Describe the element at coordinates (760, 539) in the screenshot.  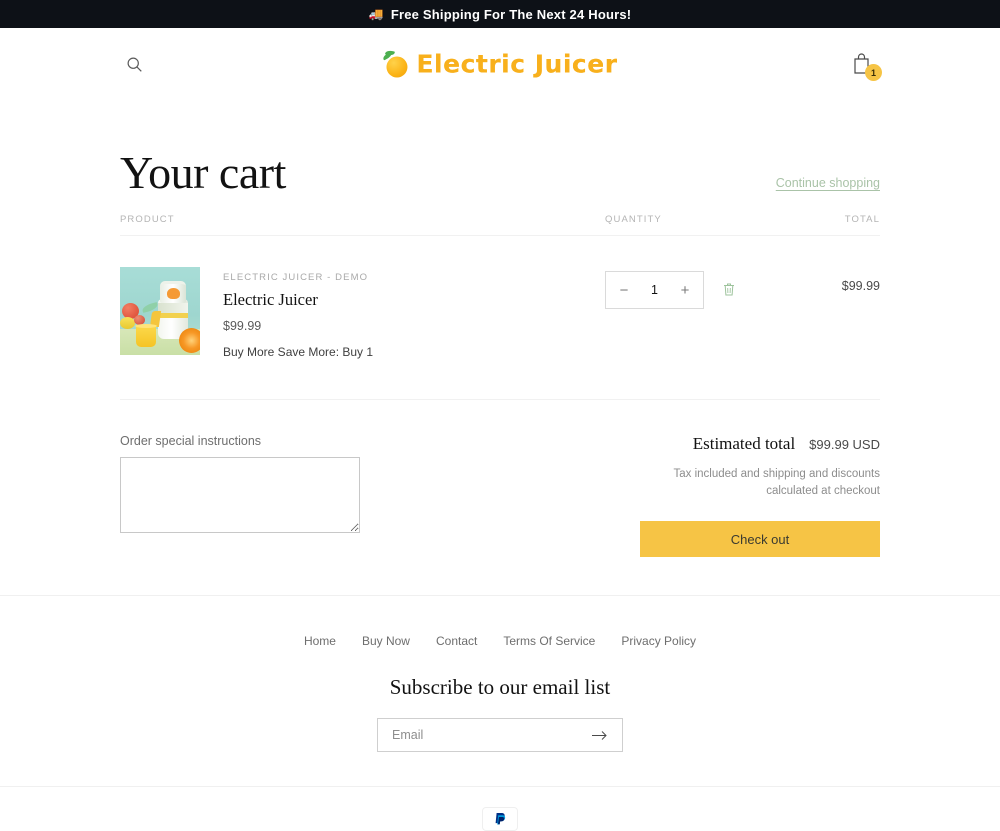
I see `checkout-button: Check out` at that location.